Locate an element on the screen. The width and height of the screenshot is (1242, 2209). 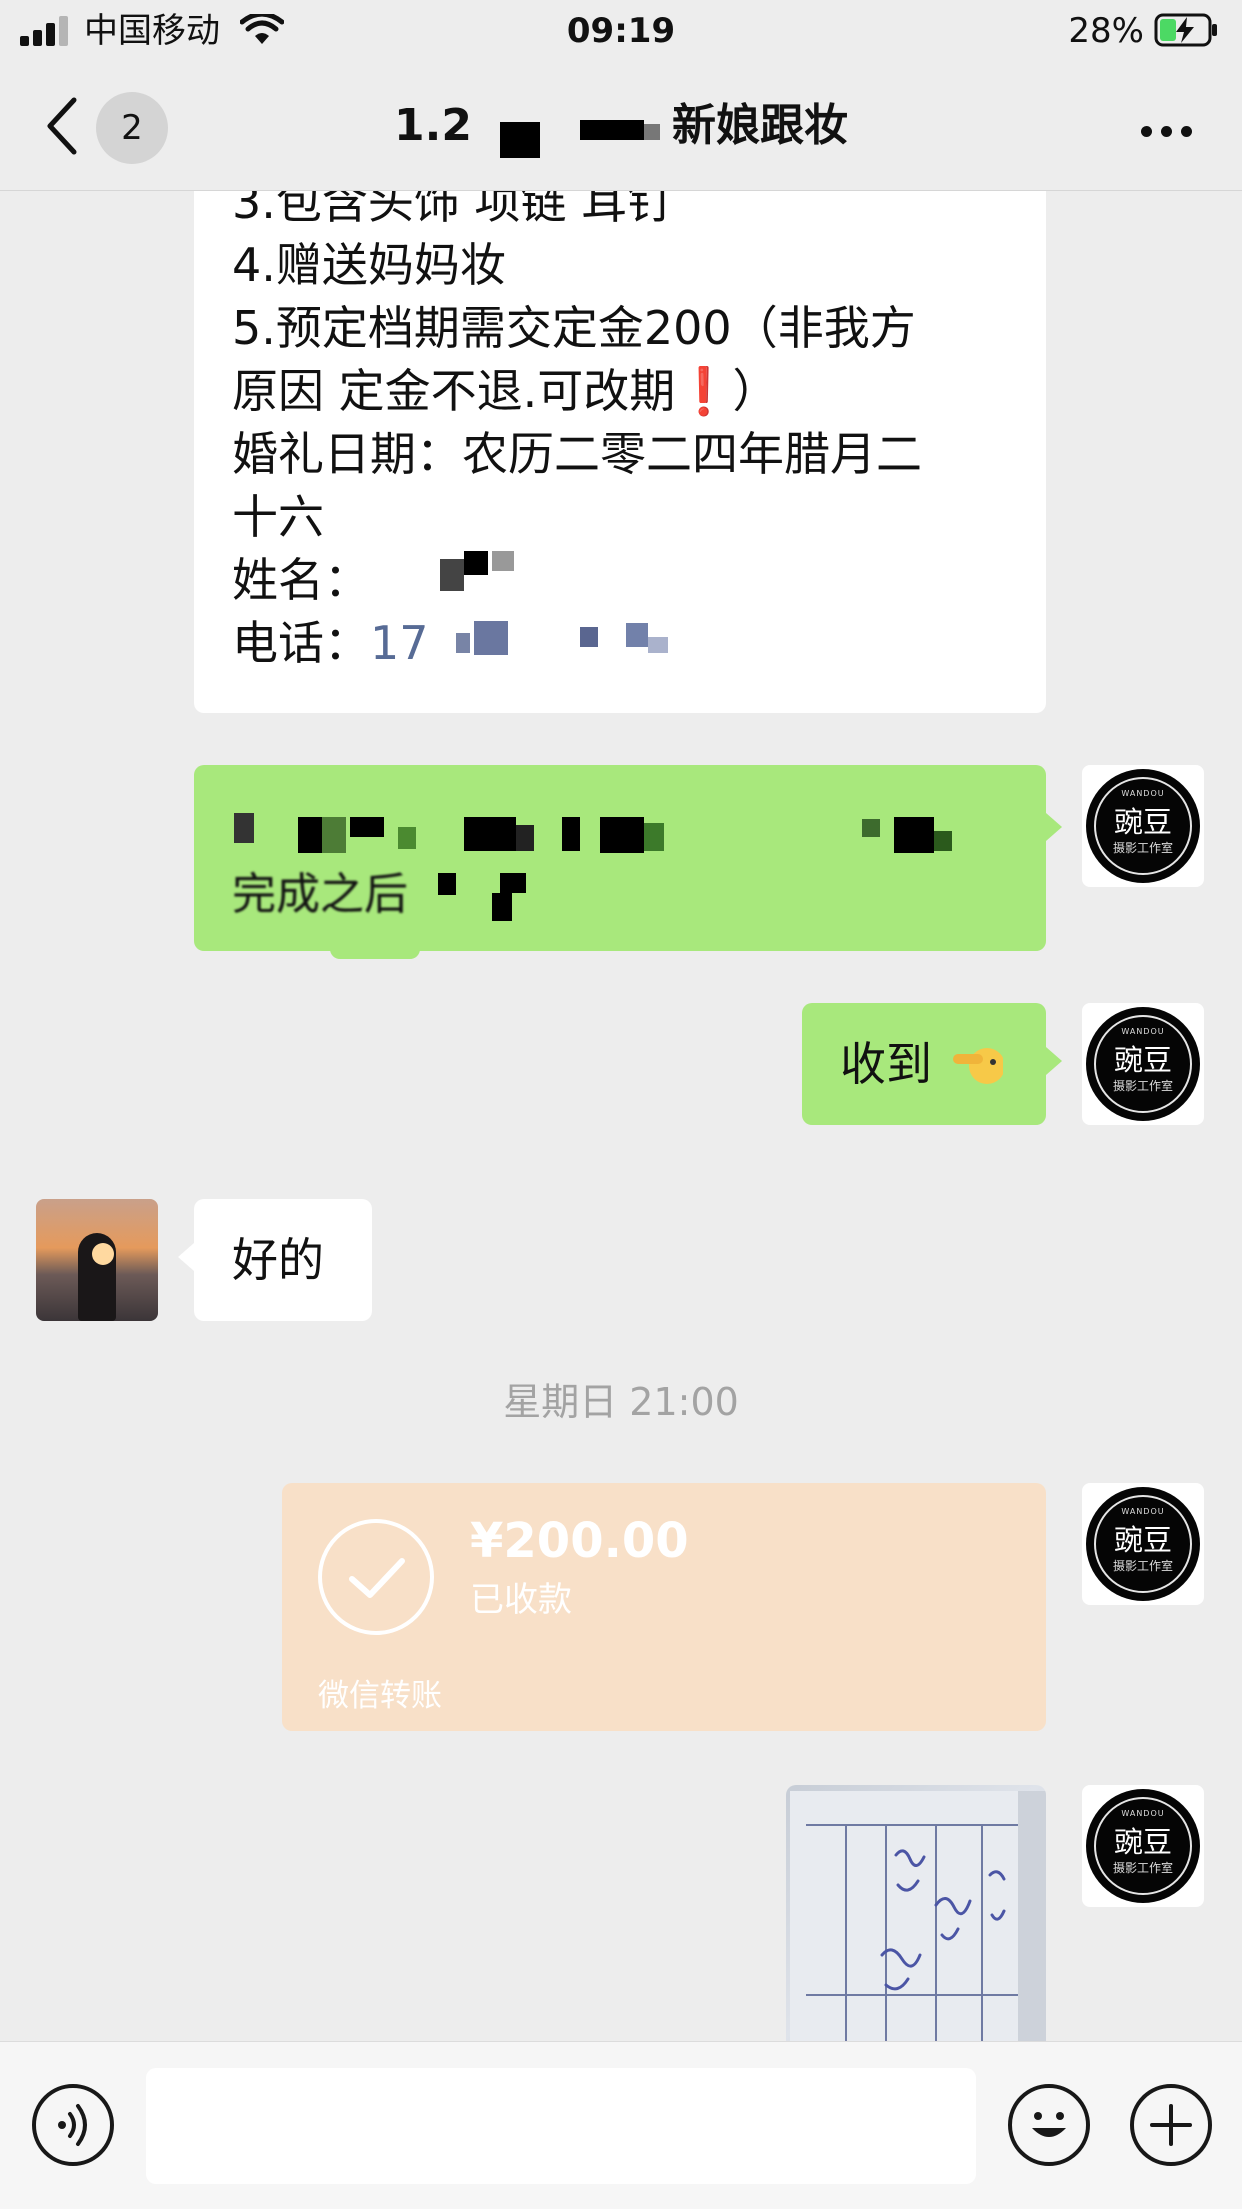
outgoing-message-redacted: 完成之后 is located at coordinates (628, 862).